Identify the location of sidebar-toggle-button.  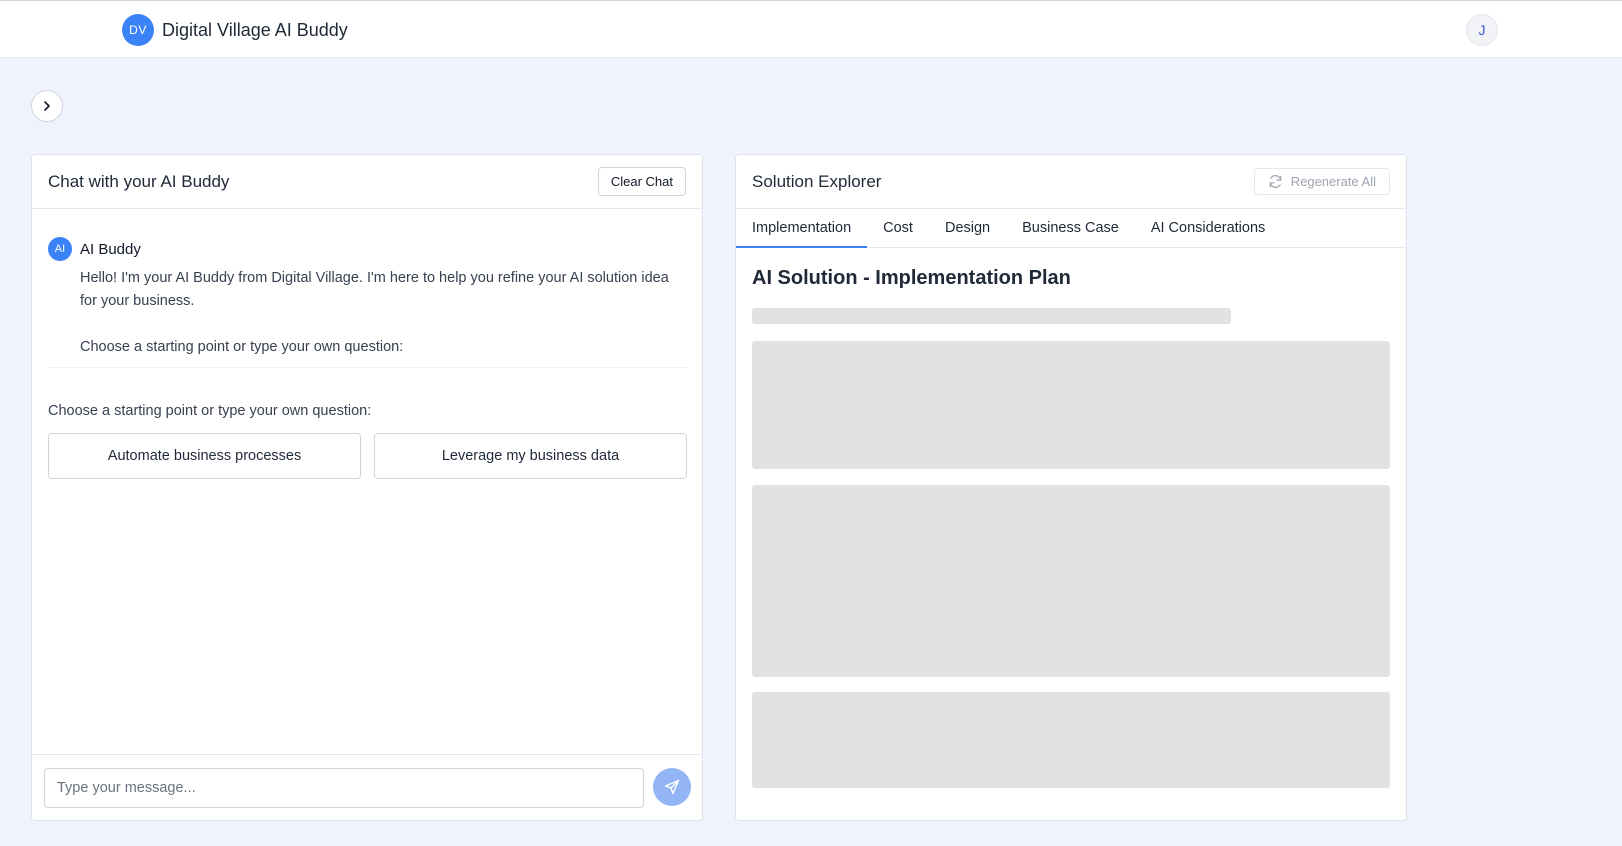
(47, 106).